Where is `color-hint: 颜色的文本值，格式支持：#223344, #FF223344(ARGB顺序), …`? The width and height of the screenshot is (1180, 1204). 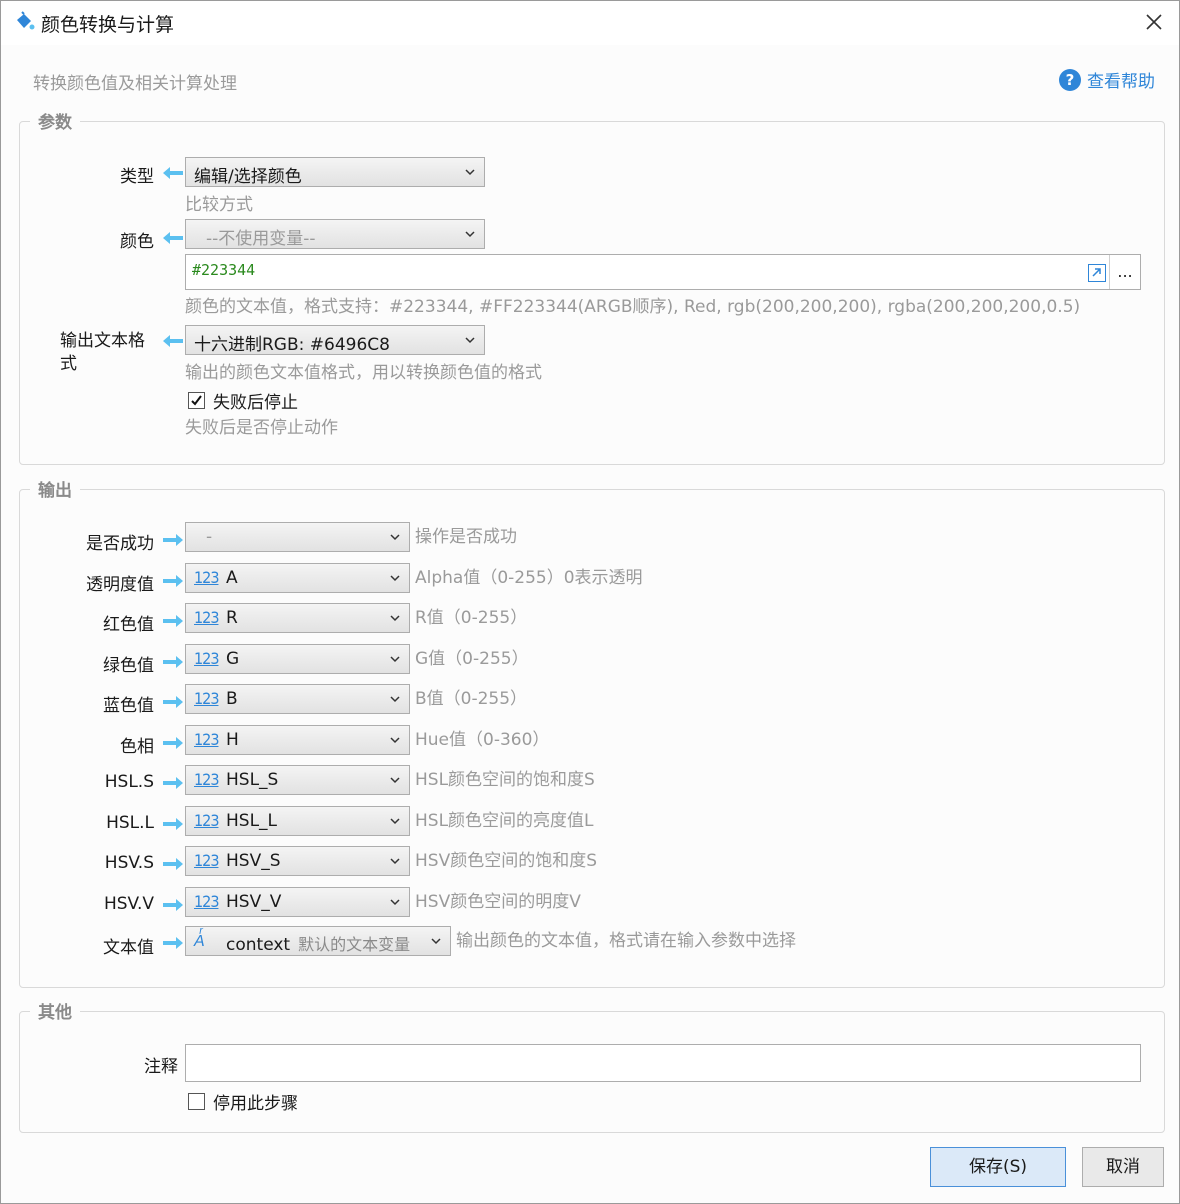 color-hint: 颜色的文本值，格式支持：#223344, #FF223344(ARGB顺序), … is located at coordinates (633, 307).